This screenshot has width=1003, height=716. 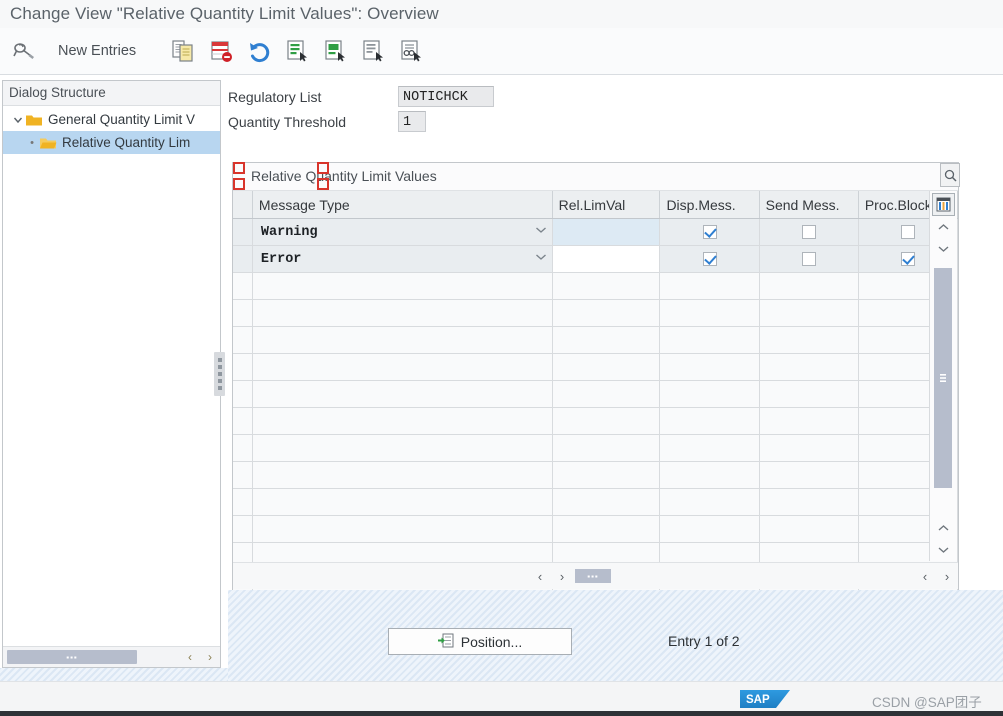 I want to click on new-entries-button: New Entries, so click(x=97, y=51).